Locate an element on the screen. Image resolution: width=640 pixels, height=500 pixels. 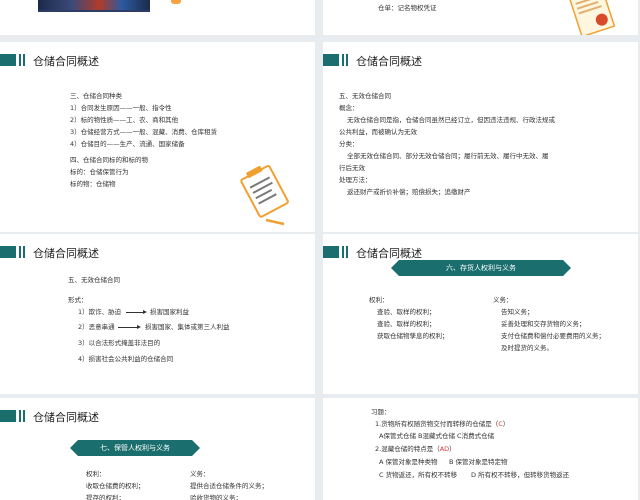
duties-item: 验收货物的义务； is located at coordinates (216, 497).